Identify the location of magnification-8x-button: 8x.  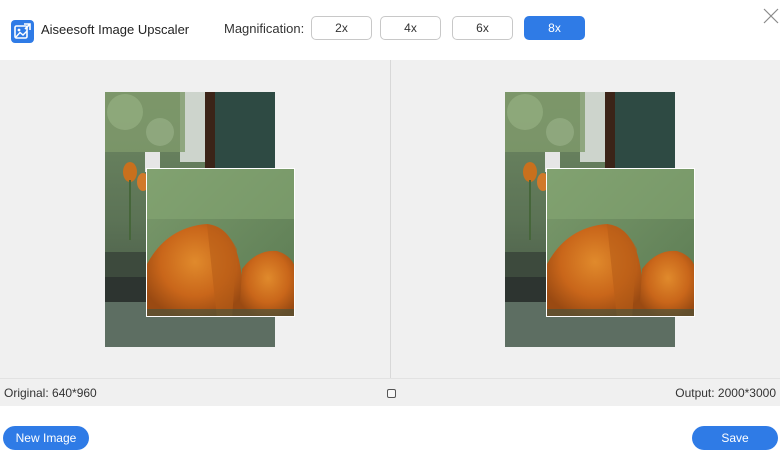
(554, 28).